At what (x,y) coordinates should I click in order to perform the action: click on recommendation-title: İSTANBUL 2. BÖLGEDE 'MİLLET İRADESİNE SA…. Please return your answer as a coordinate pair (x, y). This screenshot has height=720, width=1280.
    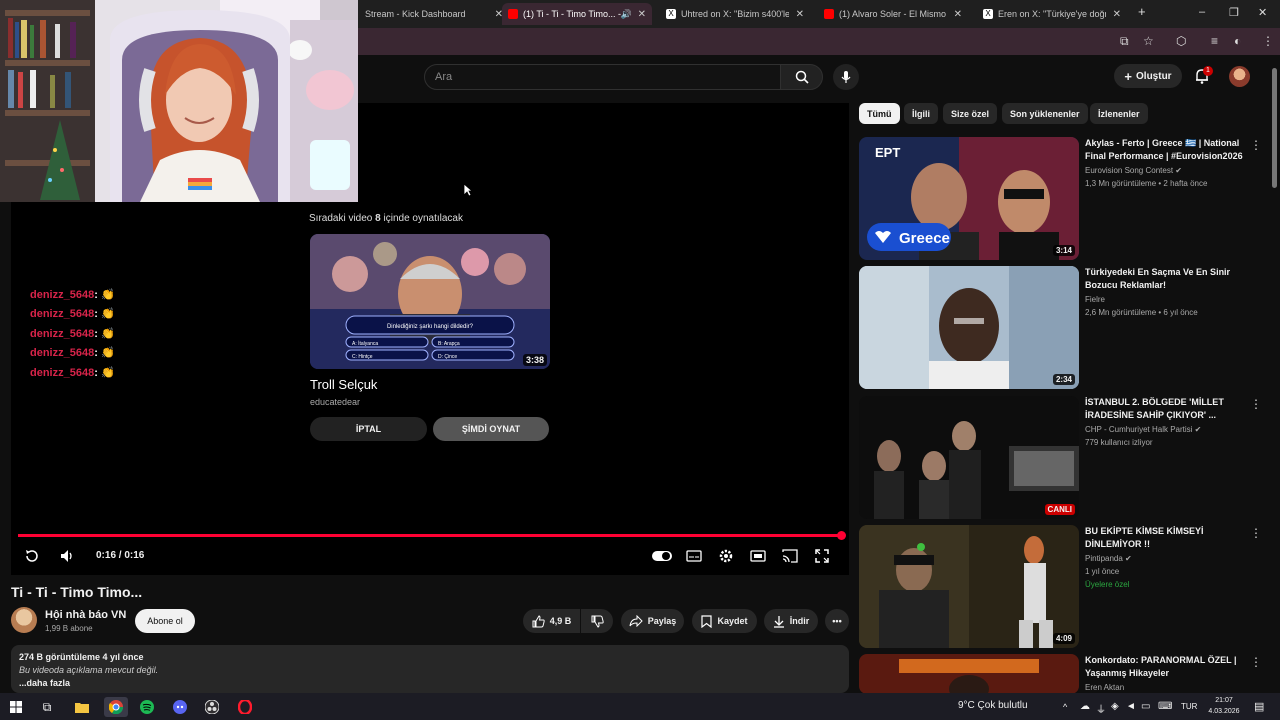
    Looking at the image, I should click on (1165, 409).